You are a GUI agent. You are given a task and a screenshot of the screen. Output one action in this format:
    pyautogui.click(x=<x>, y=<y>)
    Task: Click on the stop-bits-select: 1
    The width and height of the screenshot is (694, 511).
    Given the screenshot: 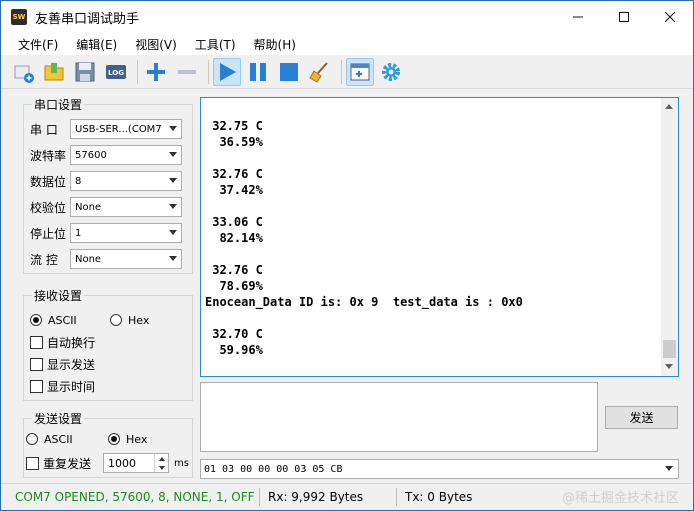 What is the action you would take?
    pyautogui.click(x=126, y=233)
    